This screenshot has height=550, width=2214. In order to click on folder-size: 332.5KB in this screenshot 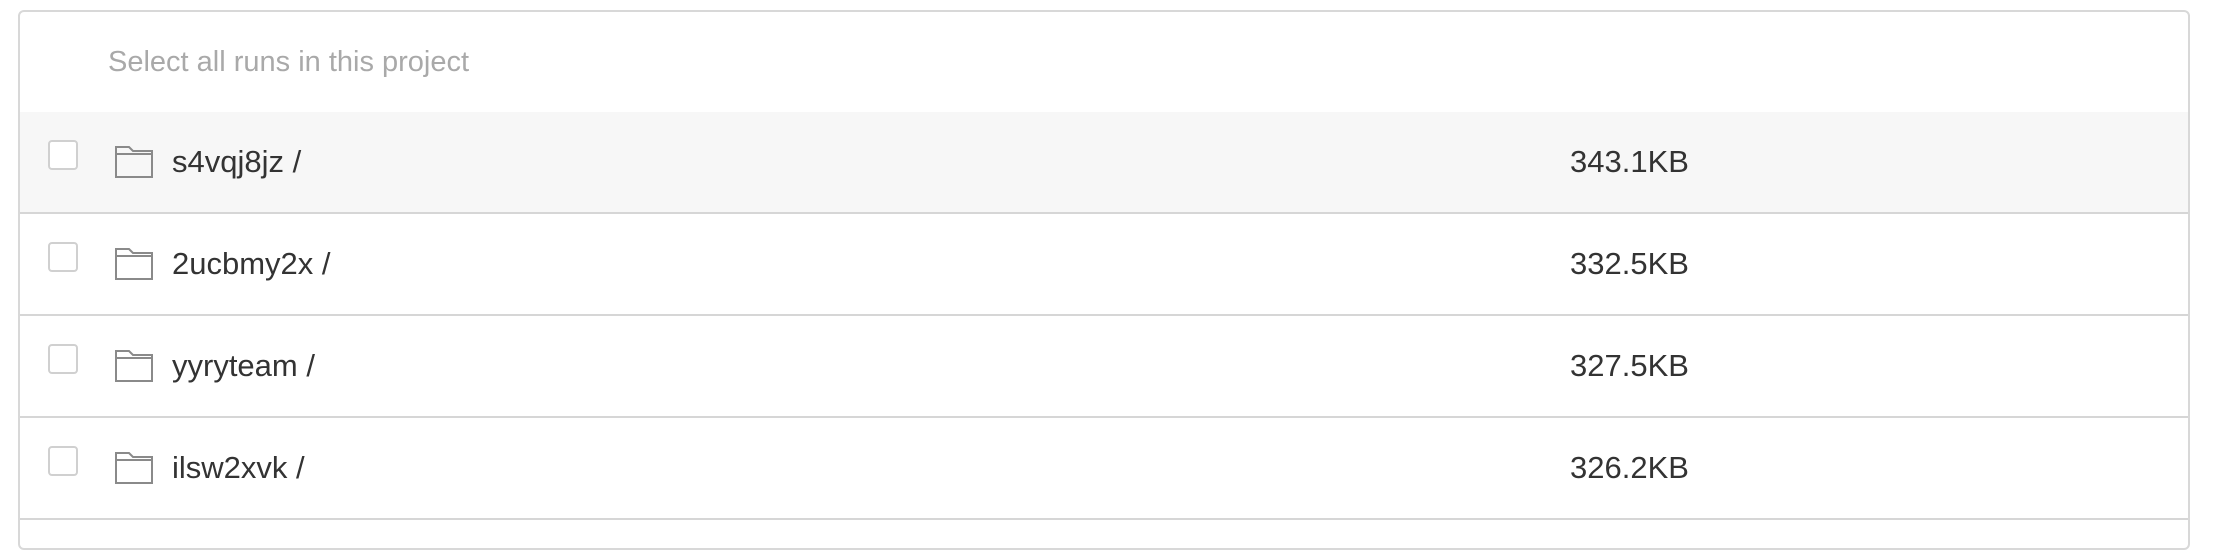, I will do `click(1629, 263)`.